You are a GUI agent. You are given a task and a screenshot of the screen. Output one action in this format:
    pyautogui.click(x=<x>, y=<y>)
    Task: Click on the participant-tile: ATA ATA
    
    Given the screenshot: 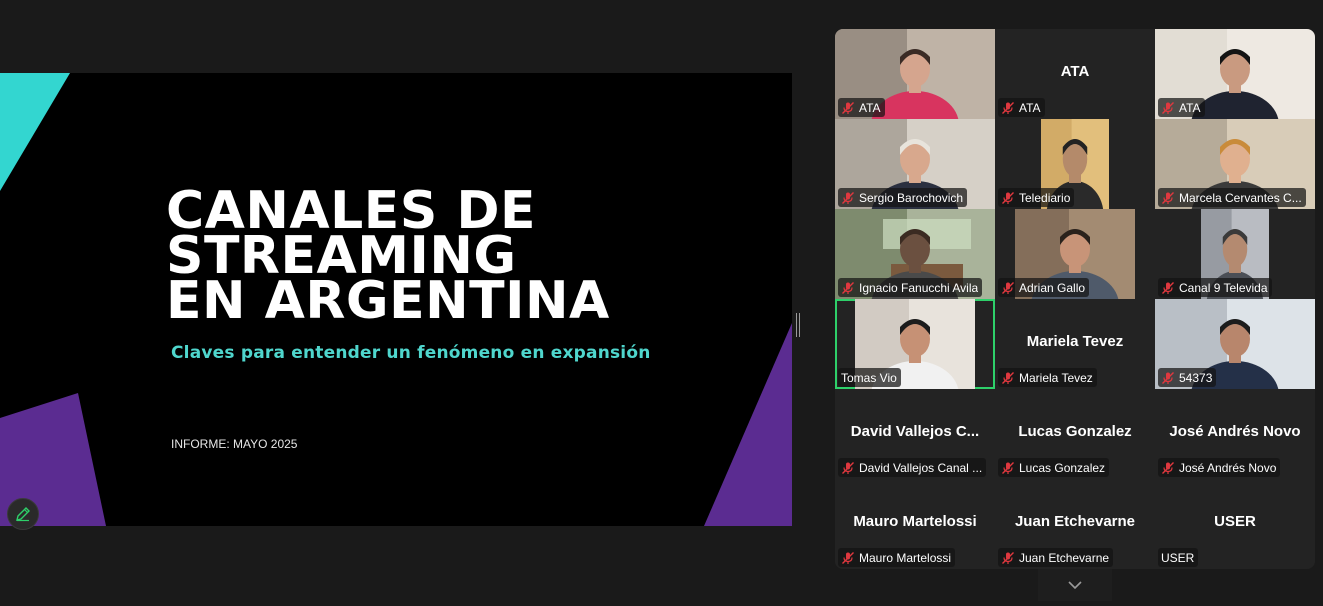 What is the action you would take?
    pyautogui.click(x=1075, y=74)
    